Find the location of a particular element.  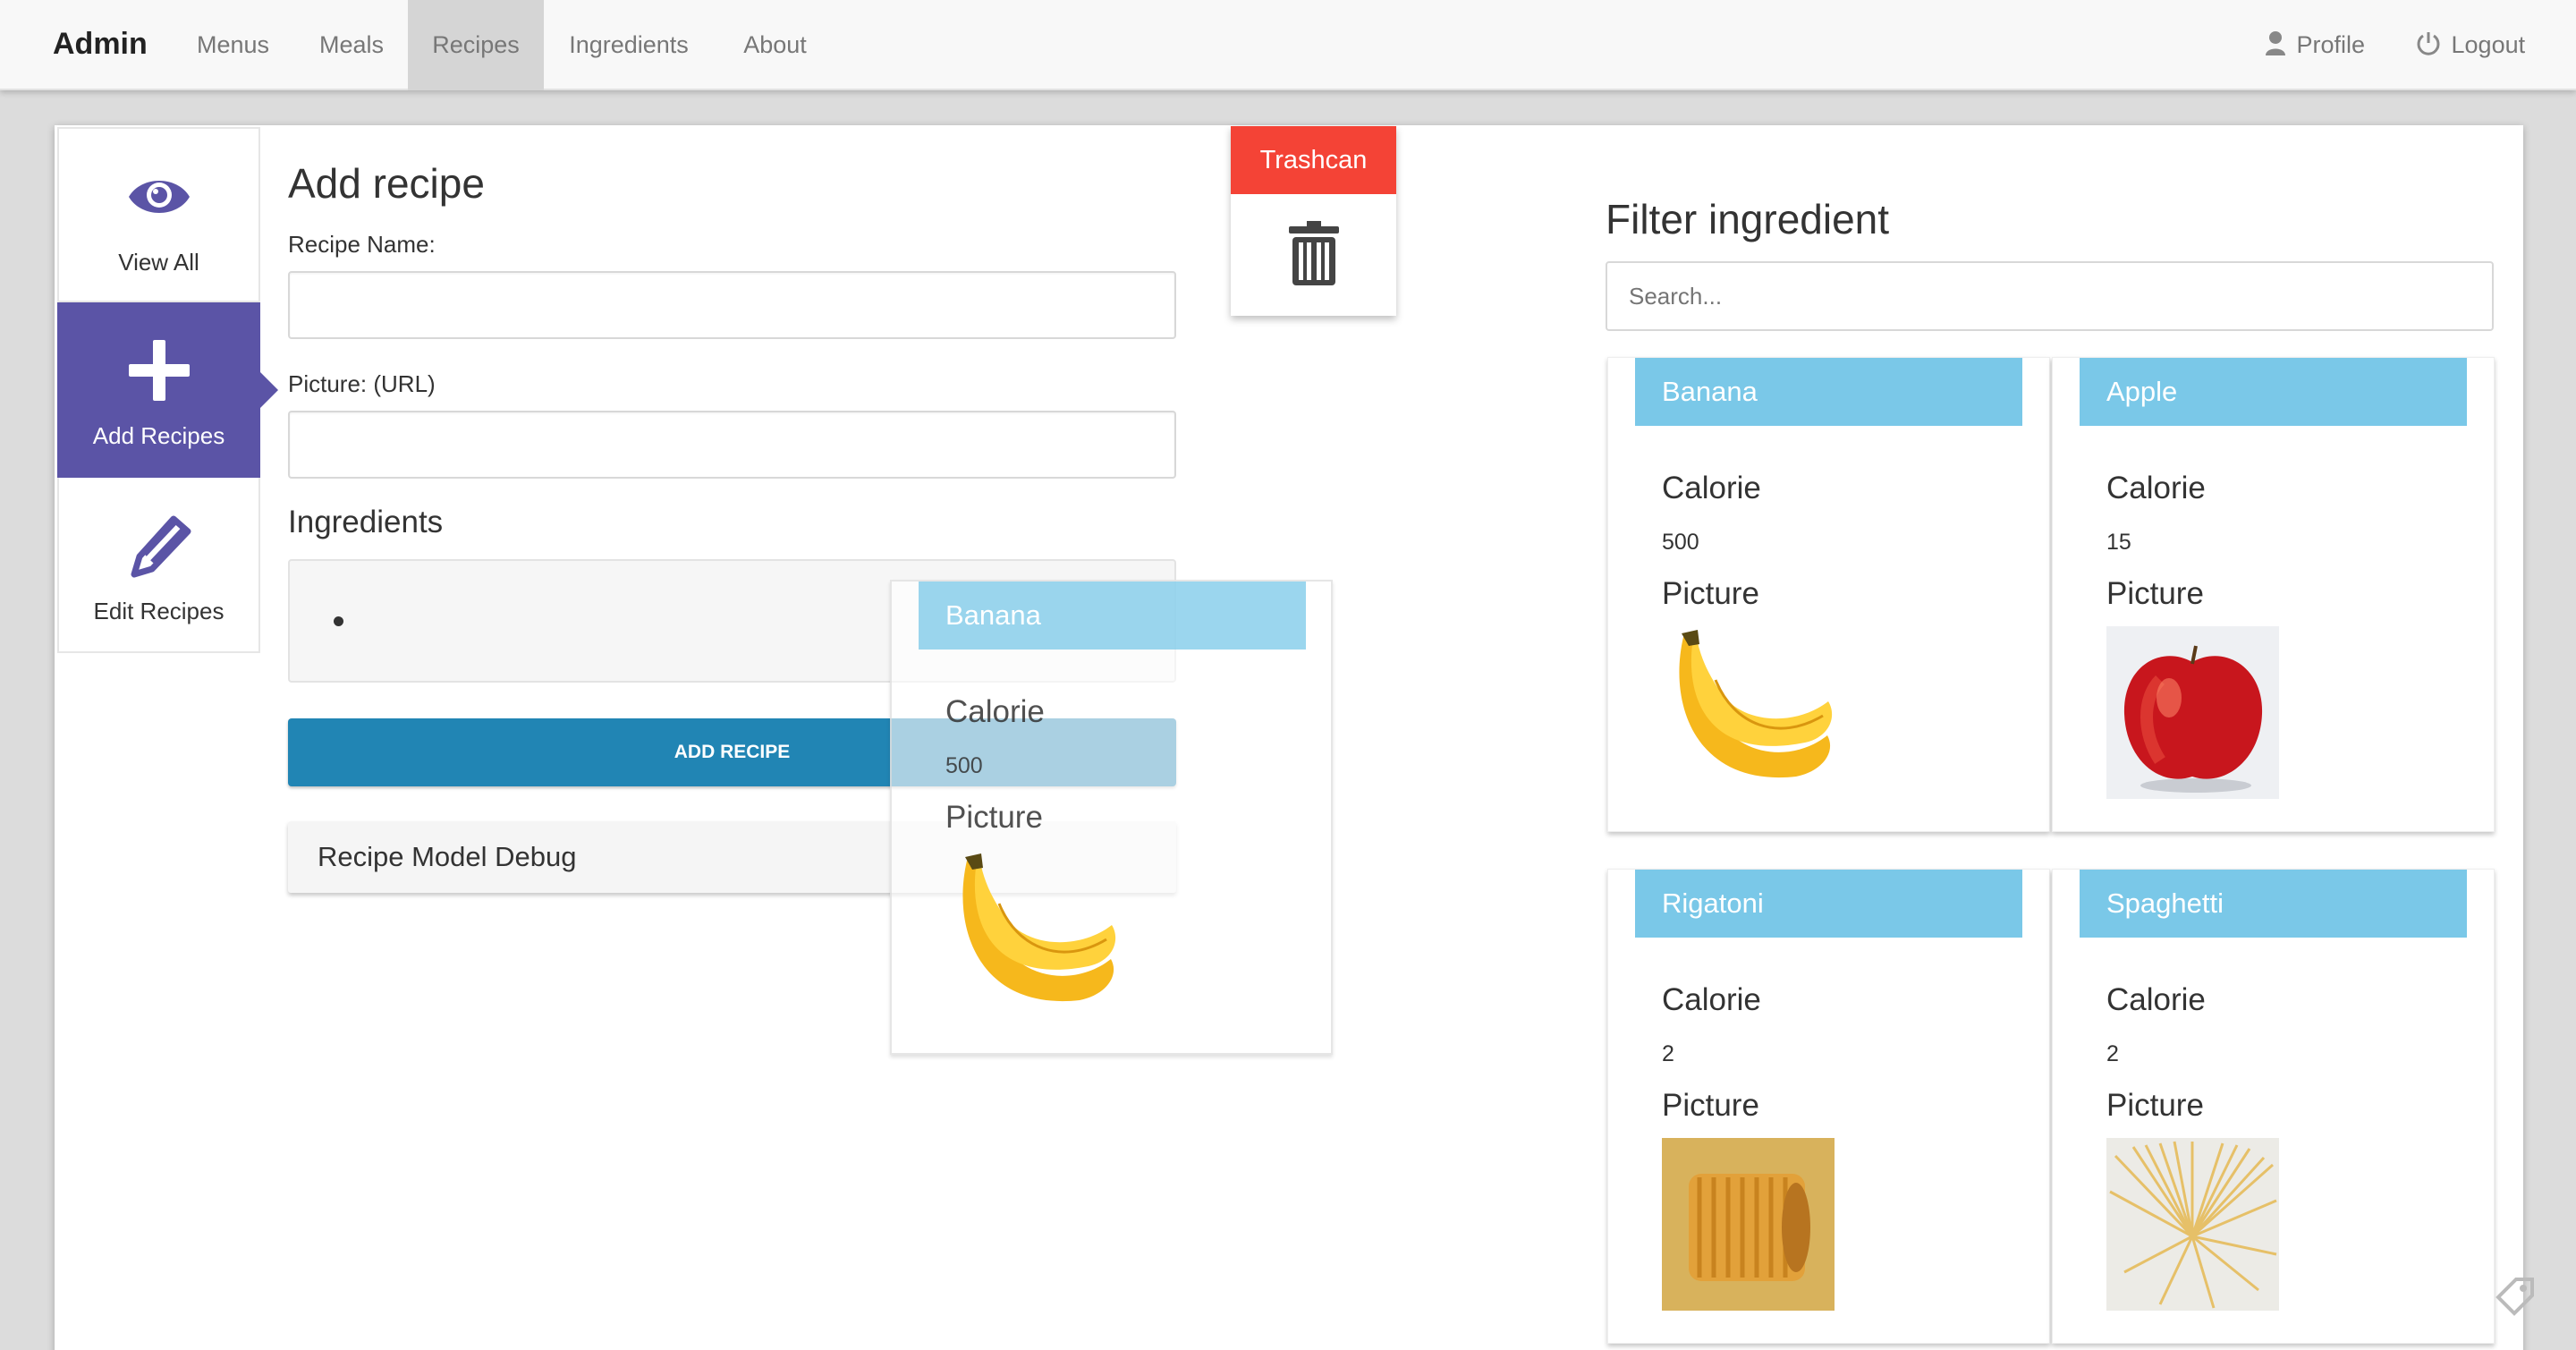

ingredient-card-apple: Apple Calorie 15 Picture is located at coordinates (2273, 594).